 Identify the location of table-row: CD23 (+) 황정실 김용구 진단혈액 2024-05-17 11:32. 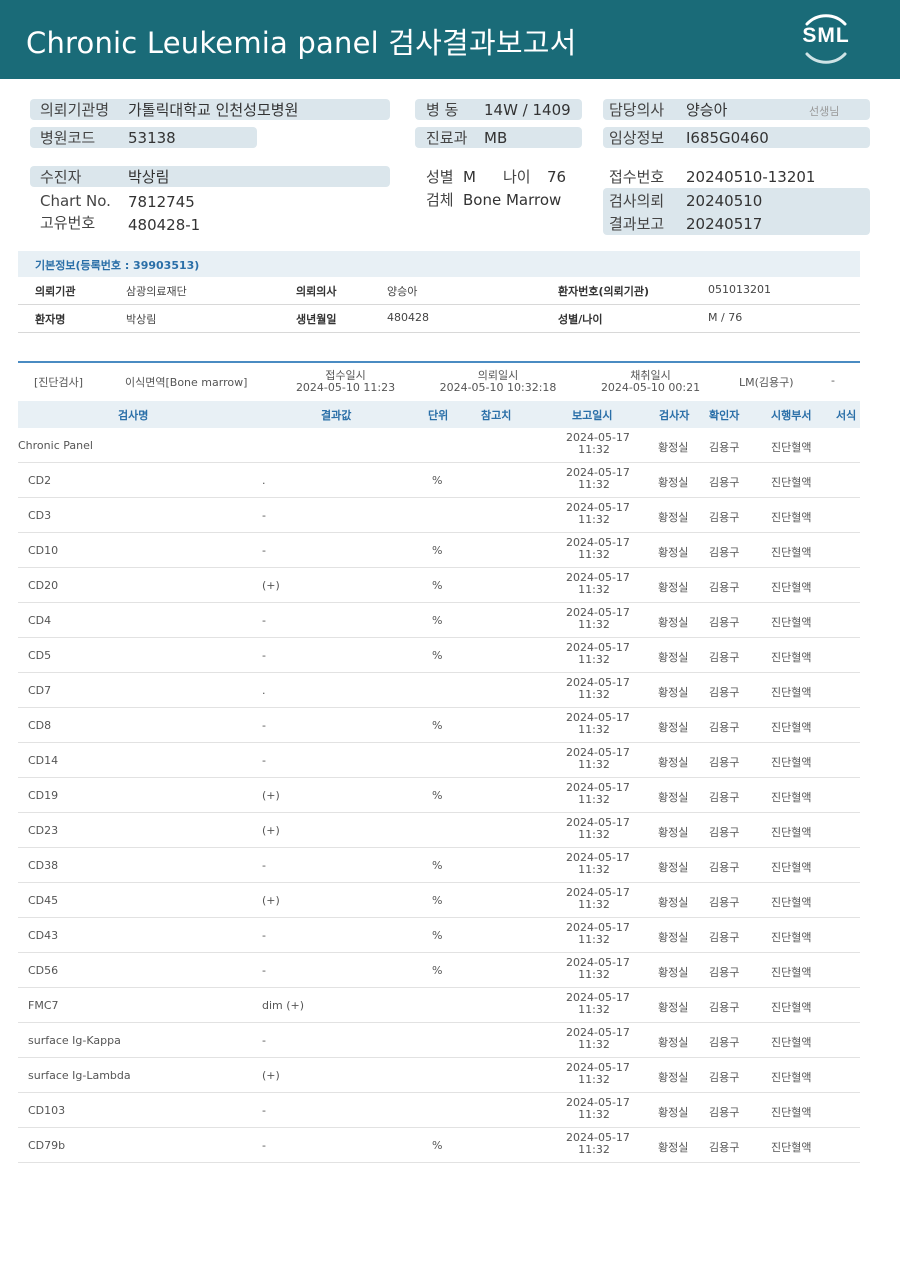
(439, 830).